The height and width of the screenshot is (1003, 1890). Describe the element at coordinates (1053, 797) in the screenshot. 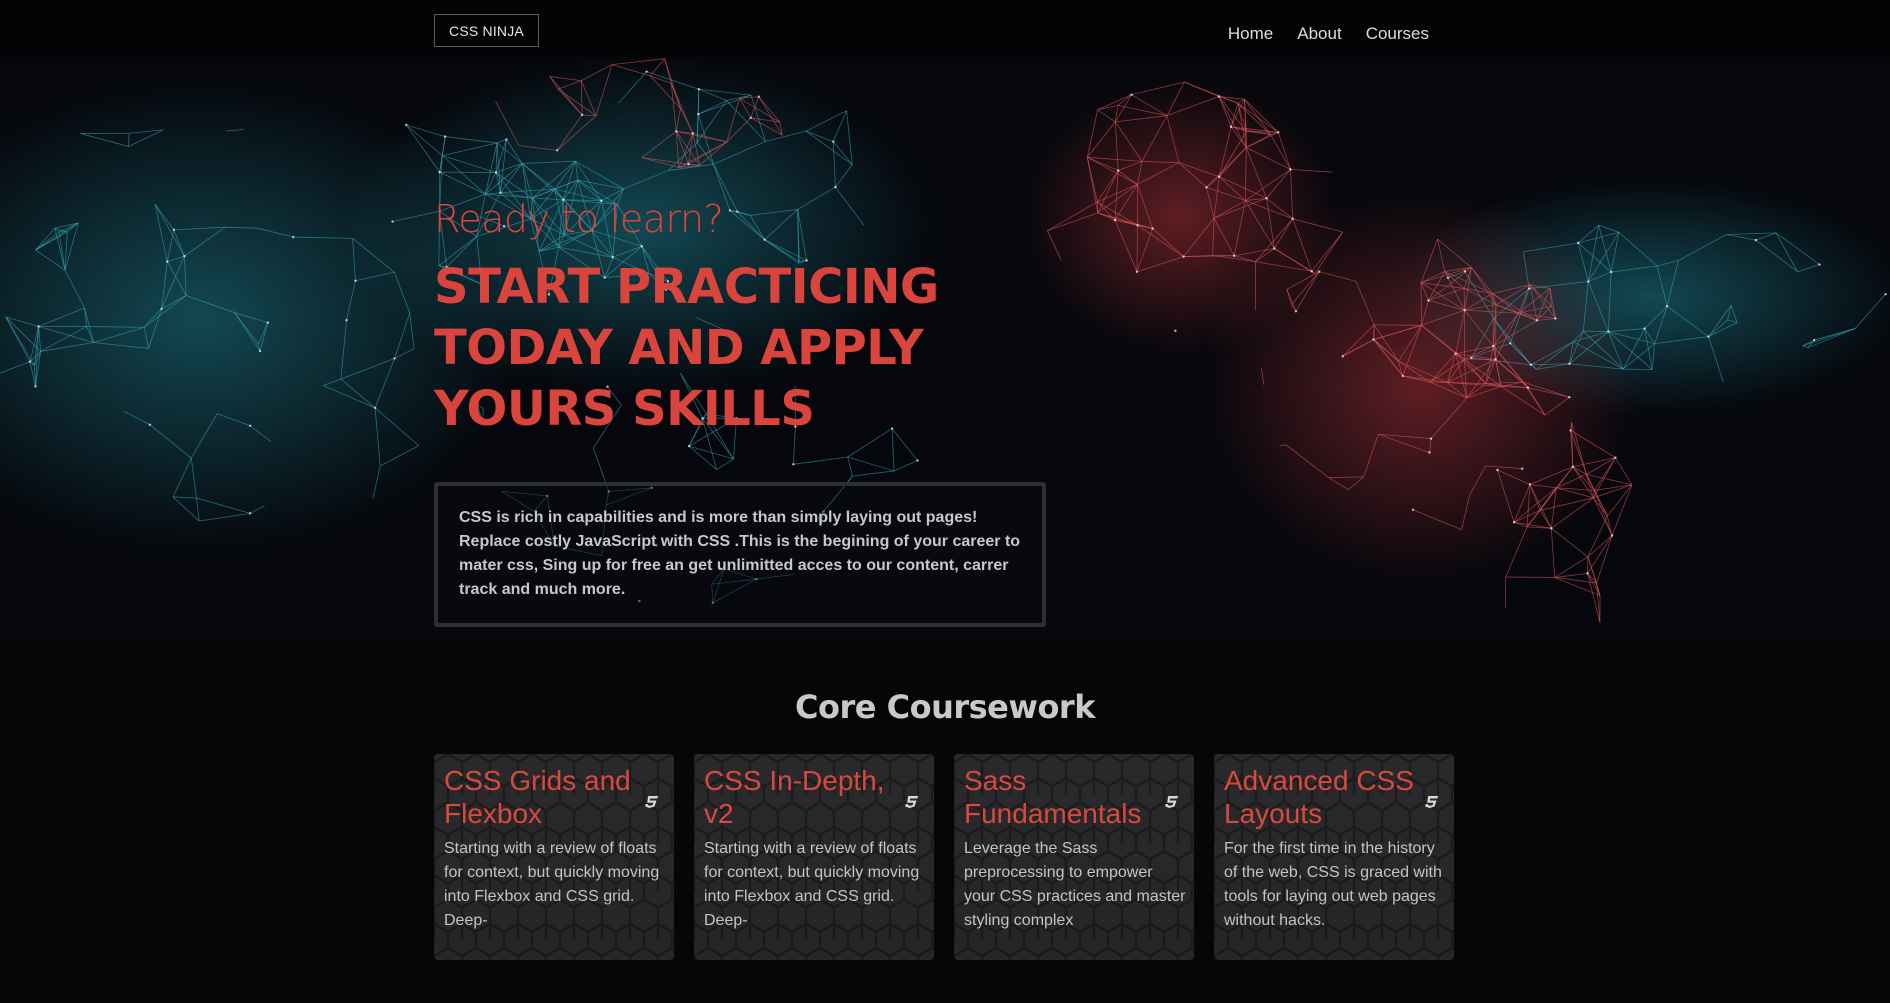

I see `course-card-title: Sass Fundamentals` at that location.